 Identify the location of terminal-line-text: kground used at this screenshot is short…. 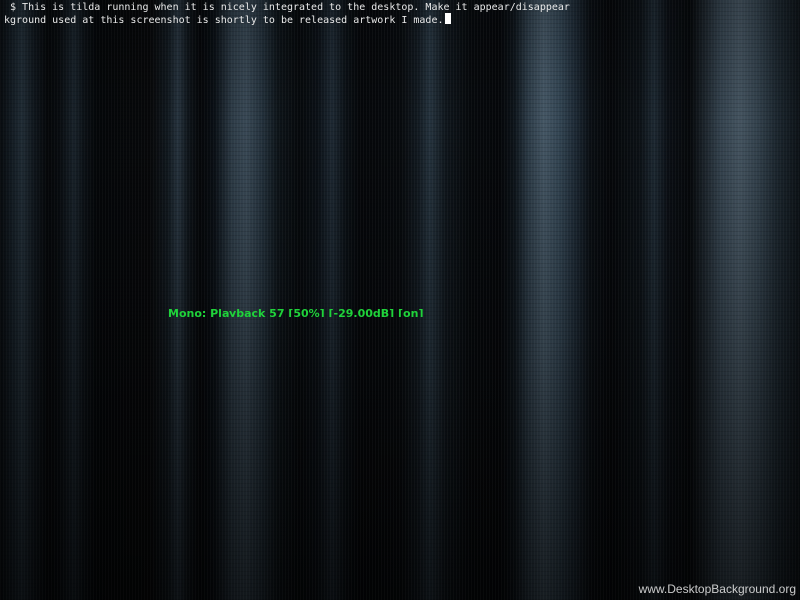
(224, 20).